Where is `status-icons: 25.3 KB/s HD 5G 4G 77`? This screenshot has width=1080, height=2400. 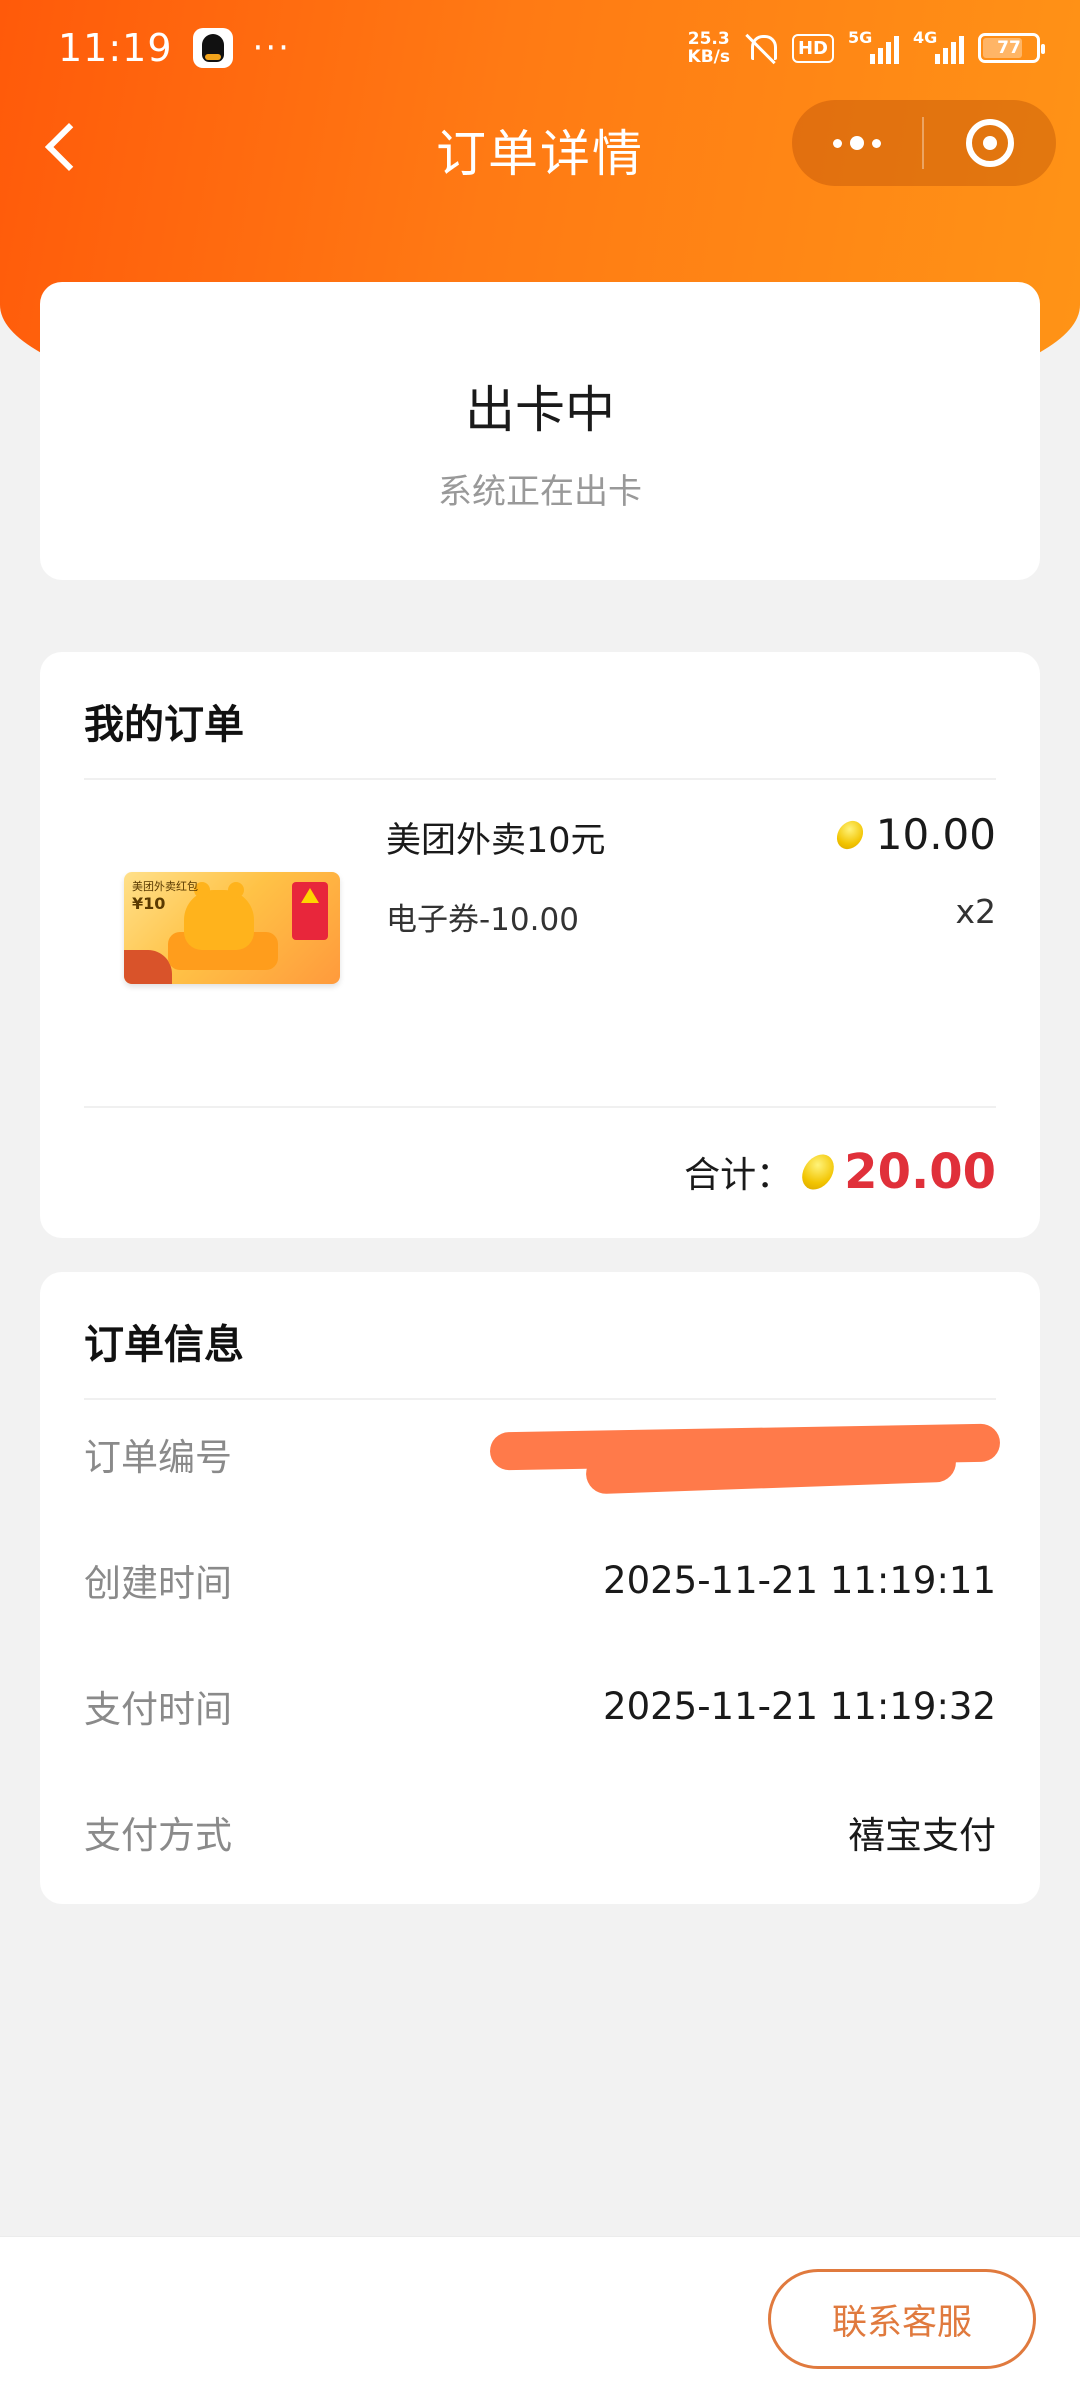
status-icons: 25.3 KB/s HD 5G 4G 77 is located at coordinates (866, 47).